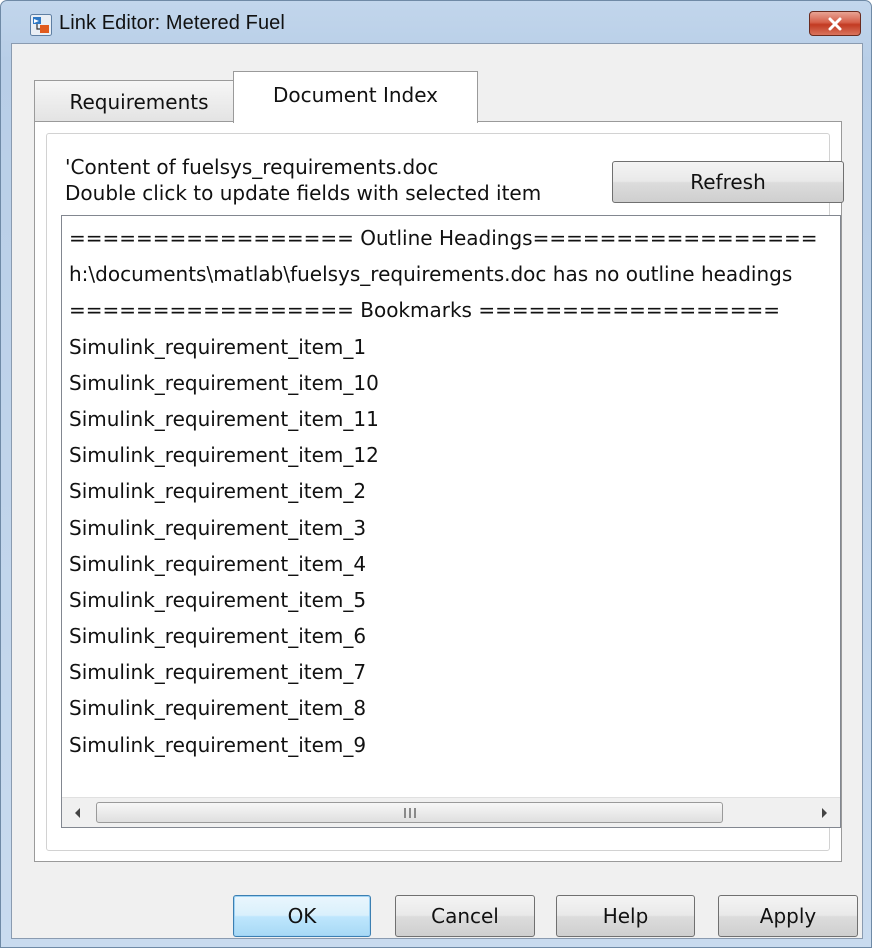 This screenshot has height=950, width=874. Describe the element at coordinates (454, 528) in the screenshot. I see `list-item: Simulink_requirement_item_3` at that location.